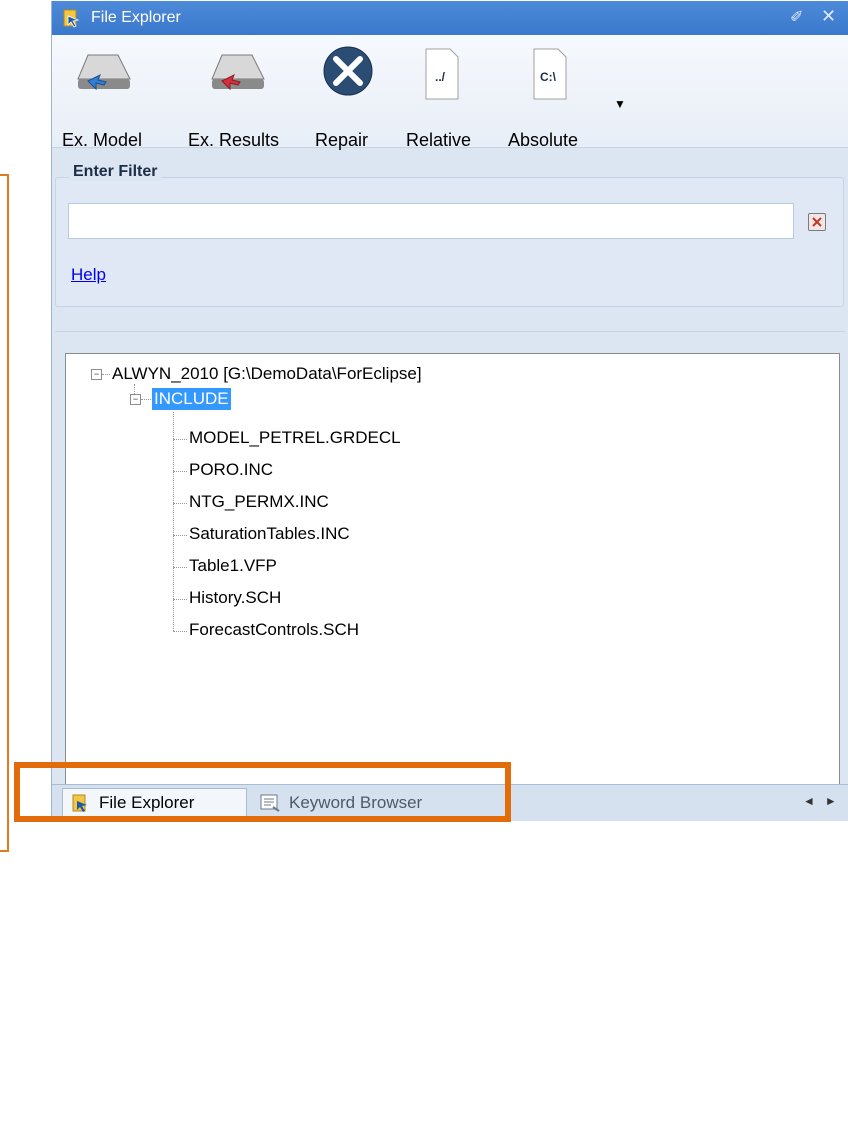  Describe the element at coordinates (235, 598) in the screenshot. I see `tree-file-node: History.SCH` at that location.